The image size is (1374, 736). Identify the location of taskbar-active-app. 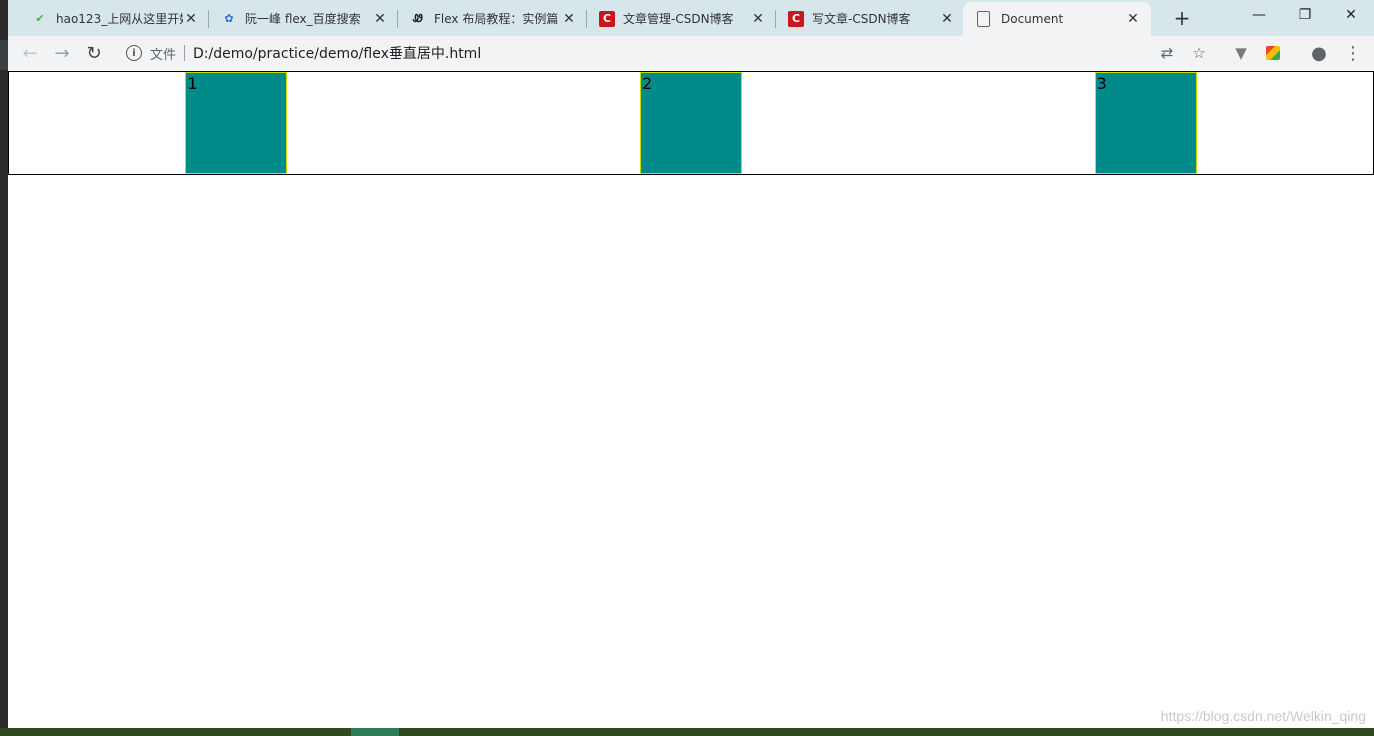
(375, 732).